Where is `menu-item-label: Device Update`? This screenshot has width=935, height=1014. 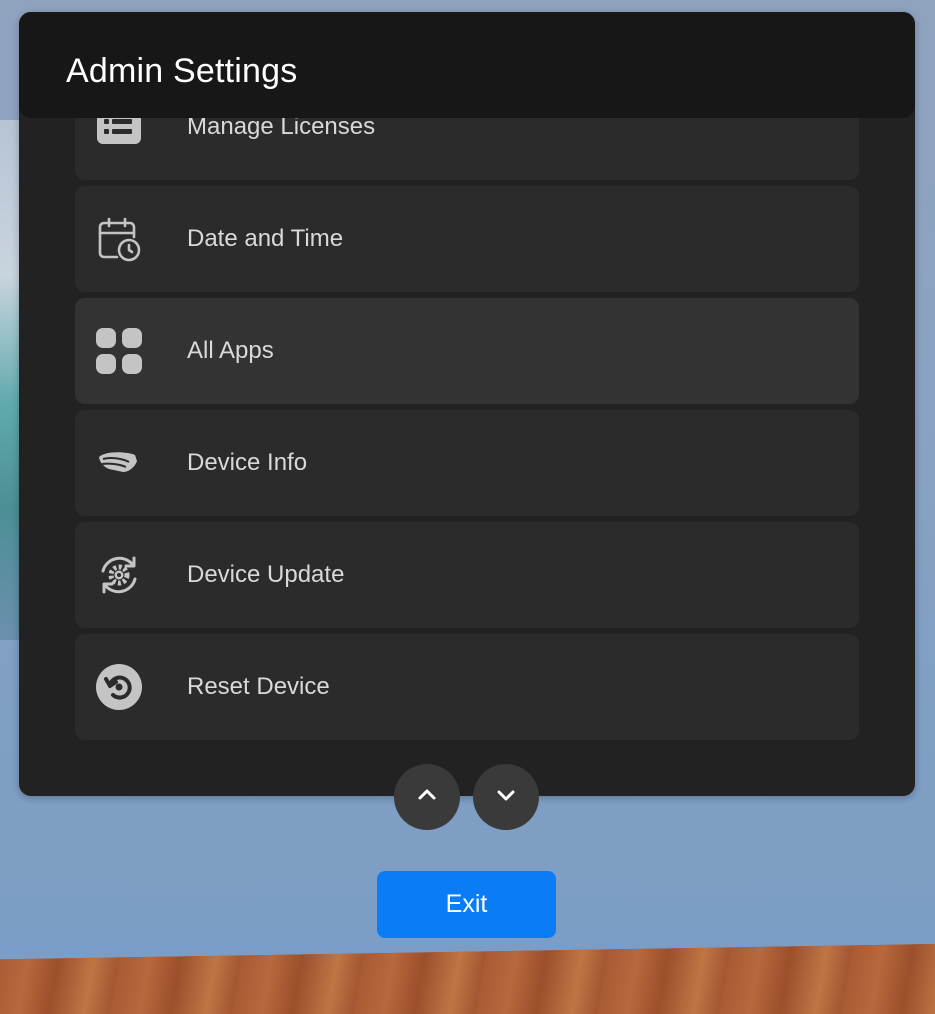 menu-item-label: Device Update is located at coordinates (266, 574).